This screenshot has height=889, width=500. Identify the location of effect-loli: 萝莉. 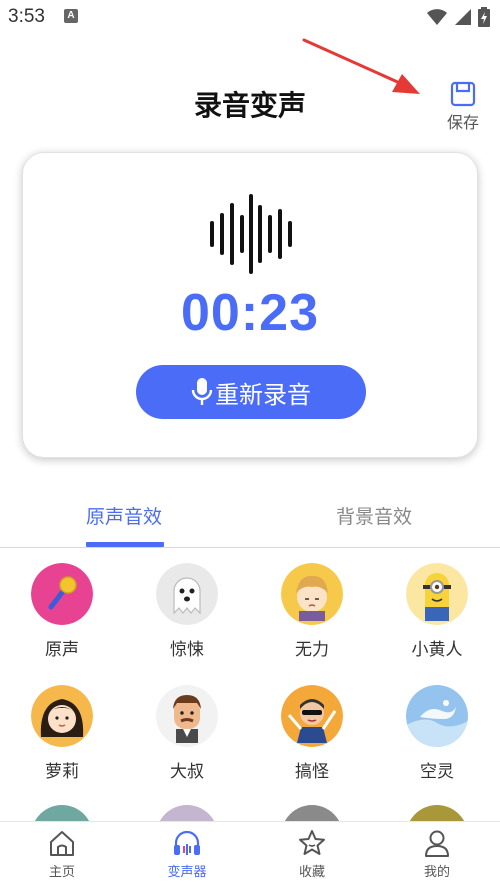
(62, 733).